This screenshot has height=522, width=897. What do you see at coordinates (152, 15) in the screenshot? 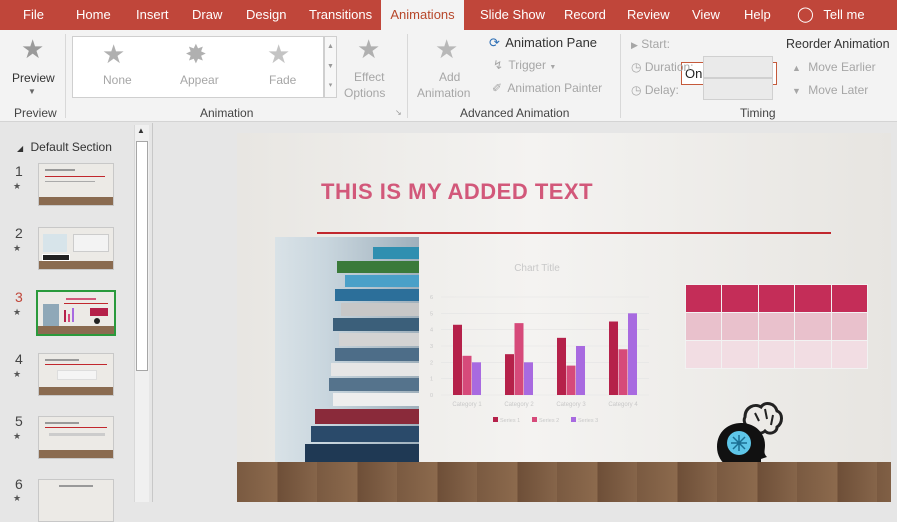
I see `tab-insert: Insert` at bounding box center [152, 15].